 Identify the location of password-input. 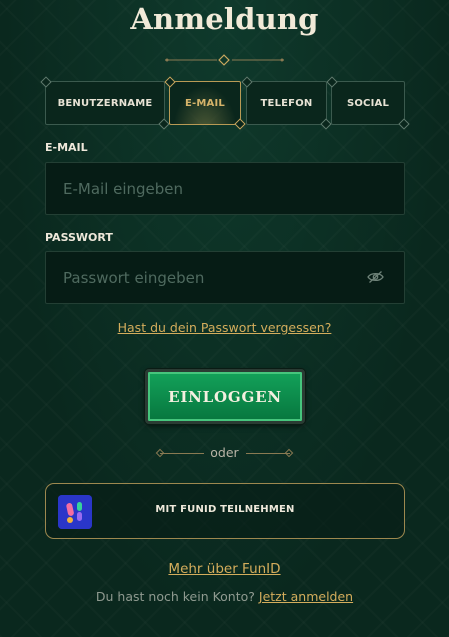
(225, 277).